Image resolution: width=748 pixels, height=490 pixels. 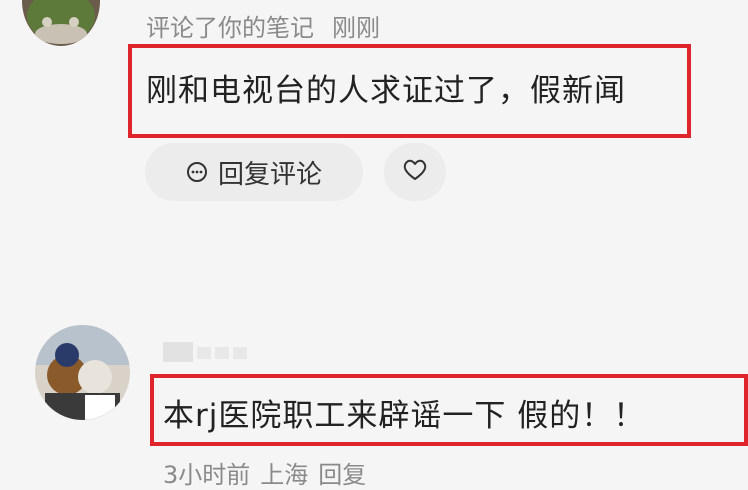 I want to click on reply-comment-button: 回复评论, so click(x=254, y=172).